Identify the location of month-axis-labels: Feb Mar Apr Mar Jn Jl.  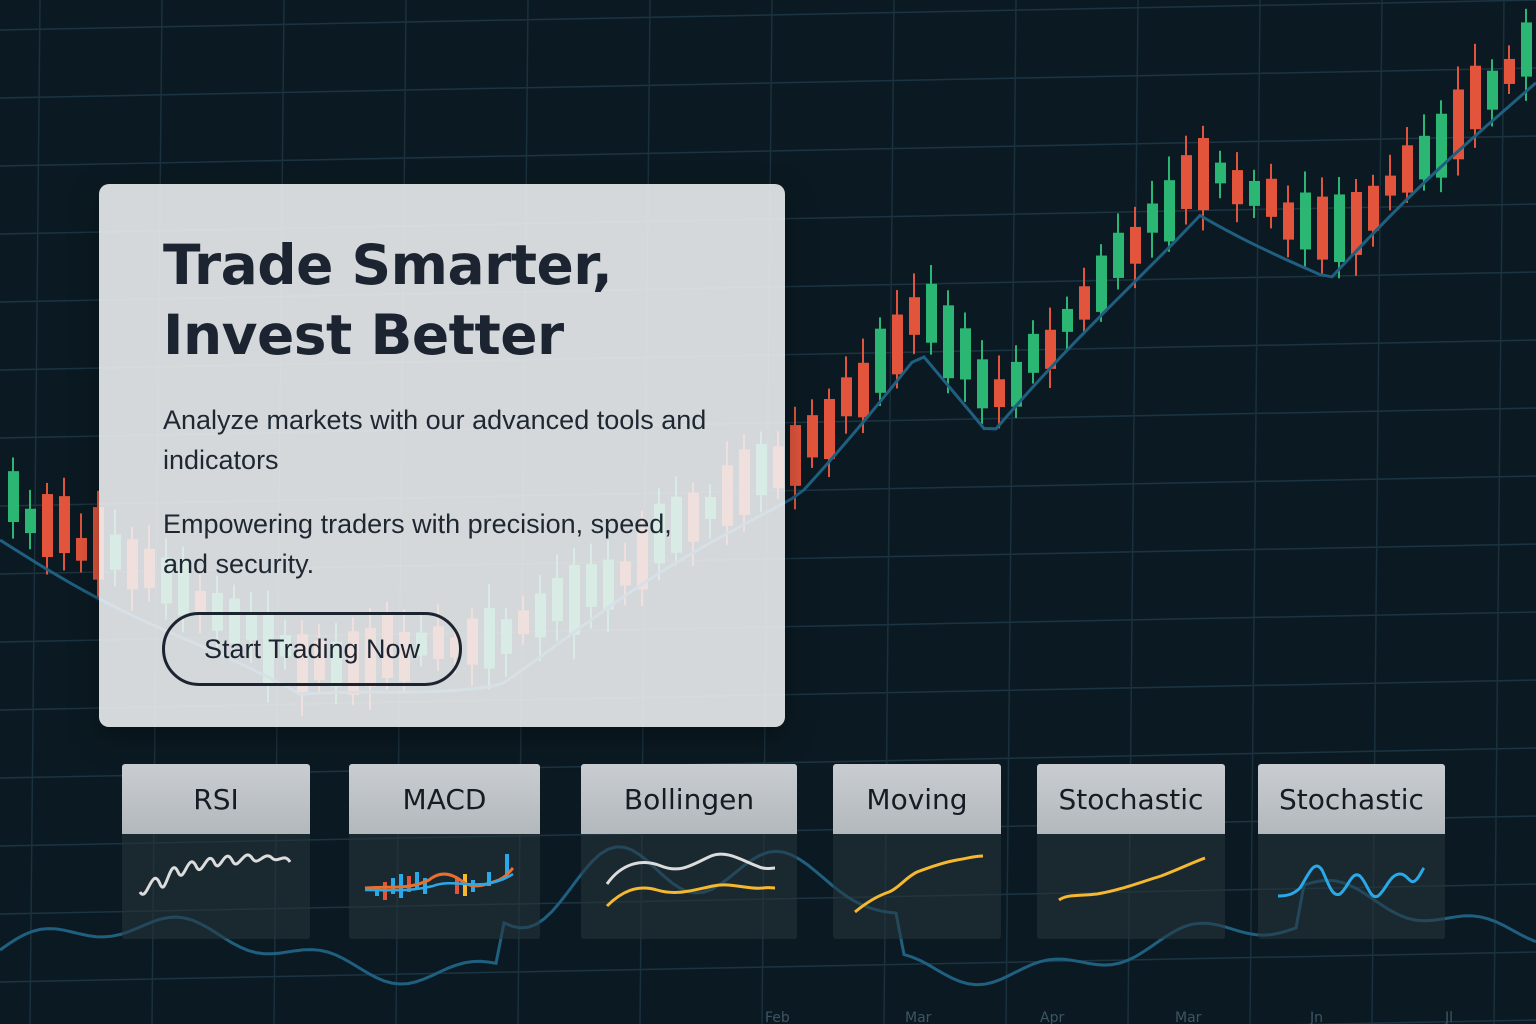
(1109, 1017).